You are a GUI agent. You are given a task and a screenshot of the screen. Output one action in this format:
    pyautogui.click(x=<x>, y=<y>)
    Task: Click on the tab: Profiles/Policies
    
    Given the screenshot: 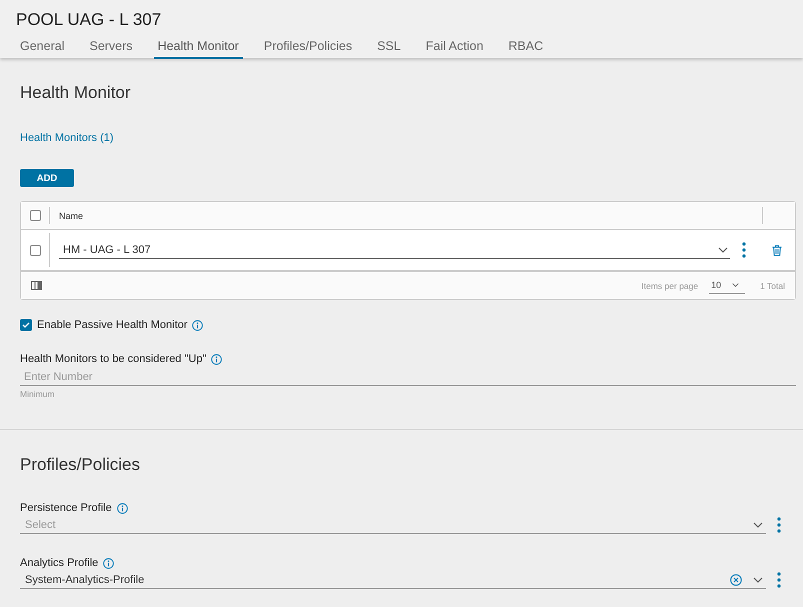 What is the action you would take?
    pyautogui.click(x=308, y=48)
    